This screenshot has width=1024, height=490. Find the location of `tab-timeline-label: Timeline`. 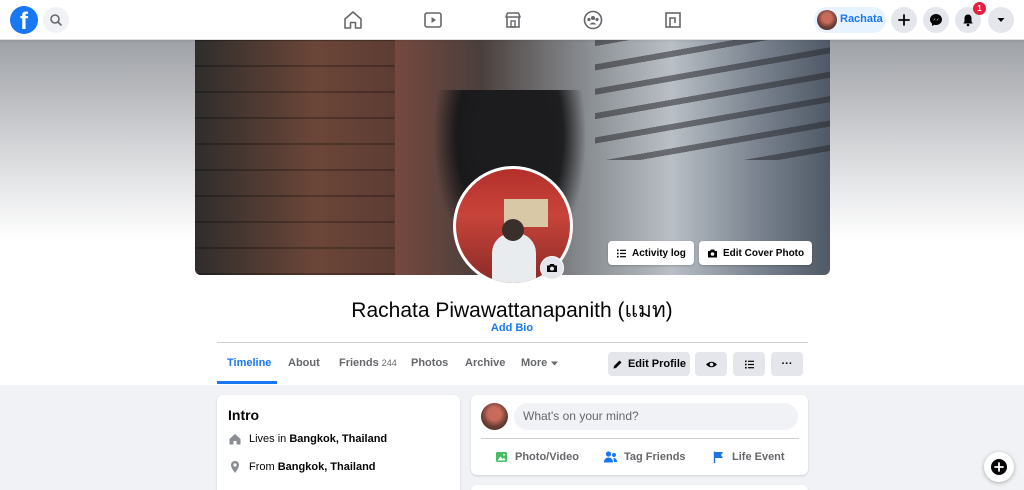

tab-timeline-label: Timeline is located at coordinates (249, 363).